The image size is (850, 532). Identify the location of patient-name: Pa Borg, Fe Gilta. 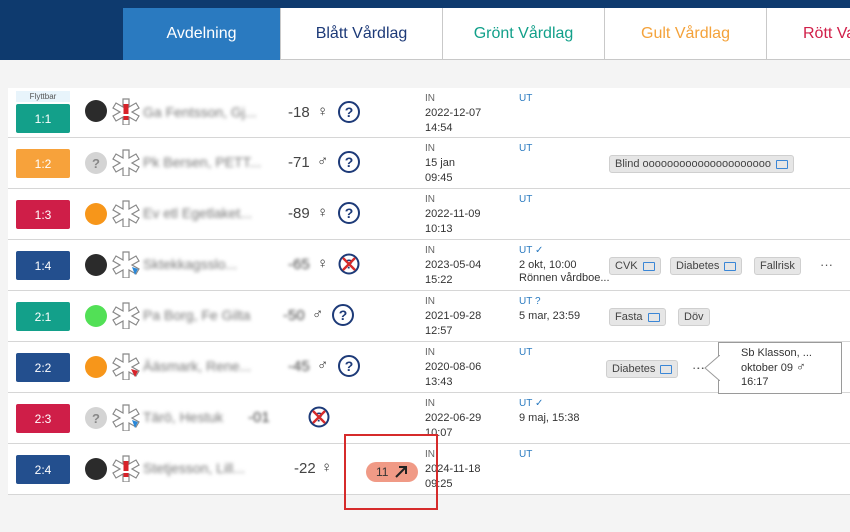
(197, 315).